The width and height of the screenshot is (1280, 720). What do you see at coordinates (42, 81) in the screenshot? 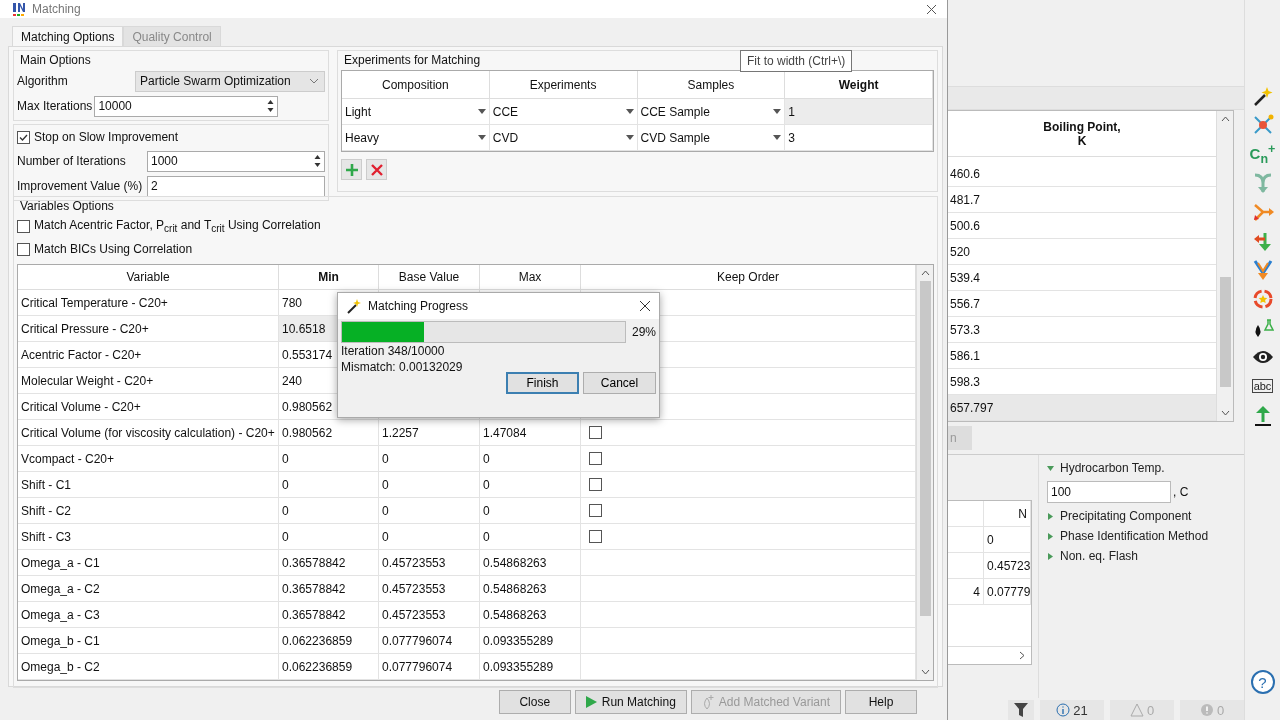
I see `field-label: Algorithm` at bounding box center [42, 81].